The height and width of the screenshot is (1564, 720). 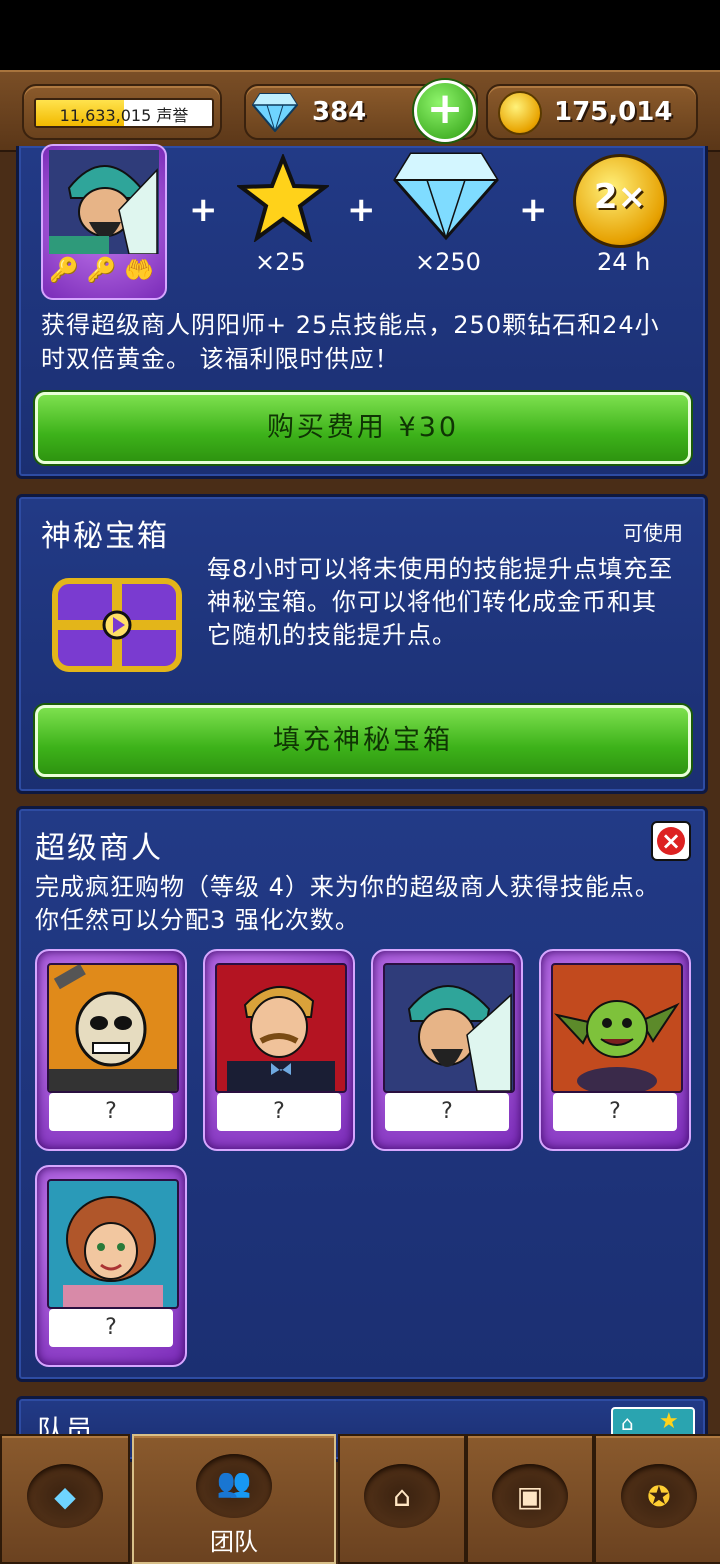 I want to click on double-duration: 24 h, so click(x=624, y=262).